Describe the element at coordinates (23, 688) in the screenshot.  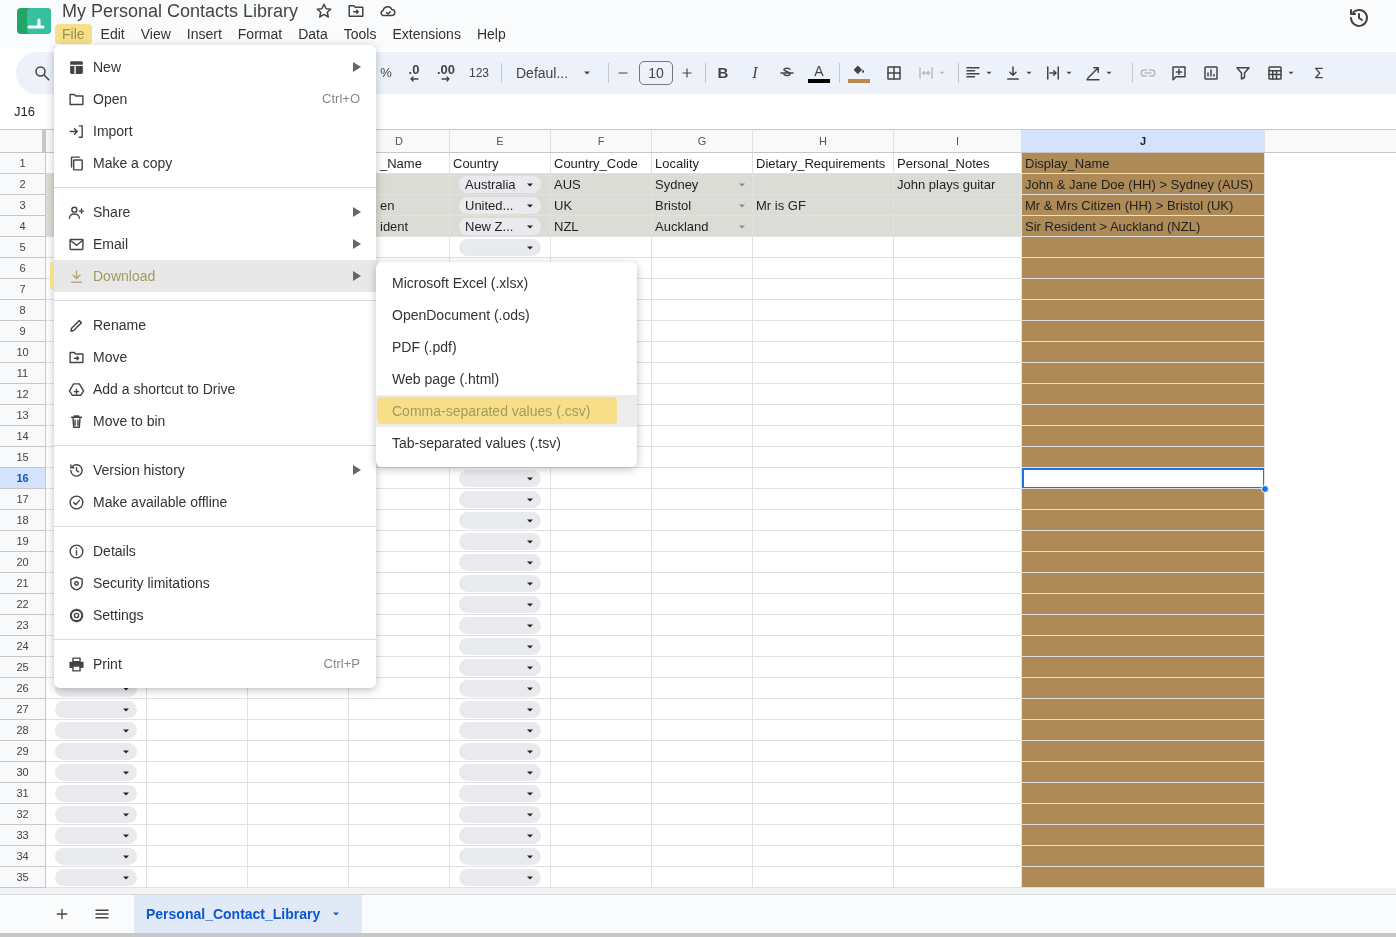
I see `row-header: 26` at that location.